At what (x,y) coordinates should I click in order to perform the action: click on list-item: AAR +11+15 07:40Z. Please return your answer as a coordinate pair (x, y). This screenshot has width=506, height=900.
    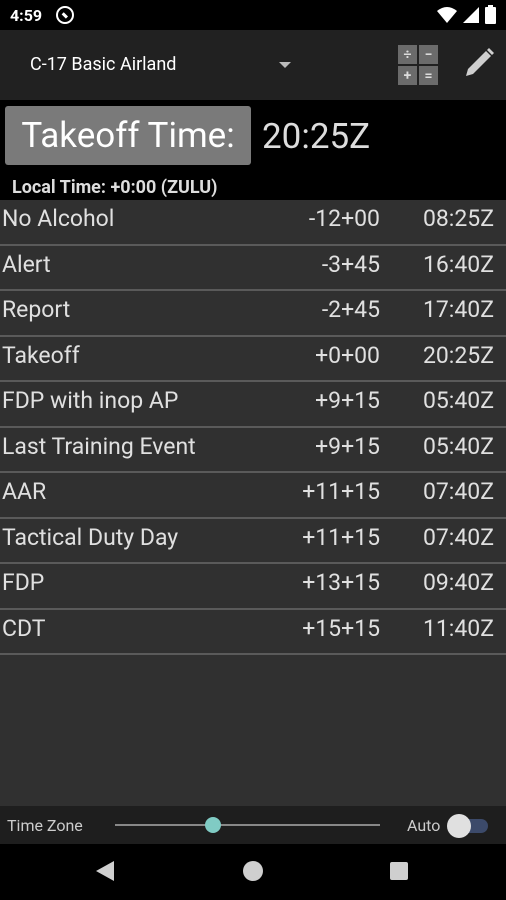
    Looking at the image, I should click on (253, 496).